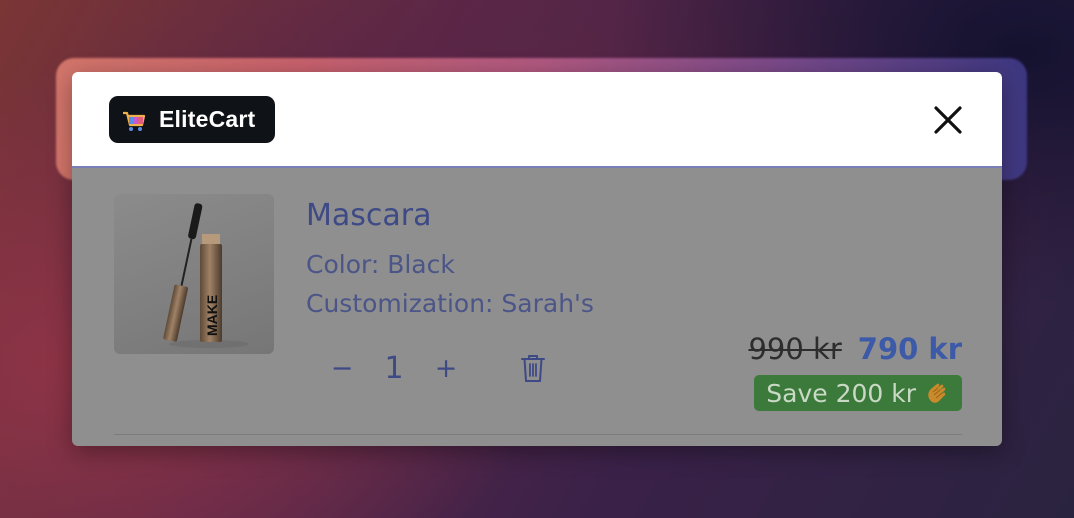 The image size is (1074, 518). Describe the element at coordinates (450, 303) in the screenshot. I see `product-customization: Customization: Sarah's` at that location.